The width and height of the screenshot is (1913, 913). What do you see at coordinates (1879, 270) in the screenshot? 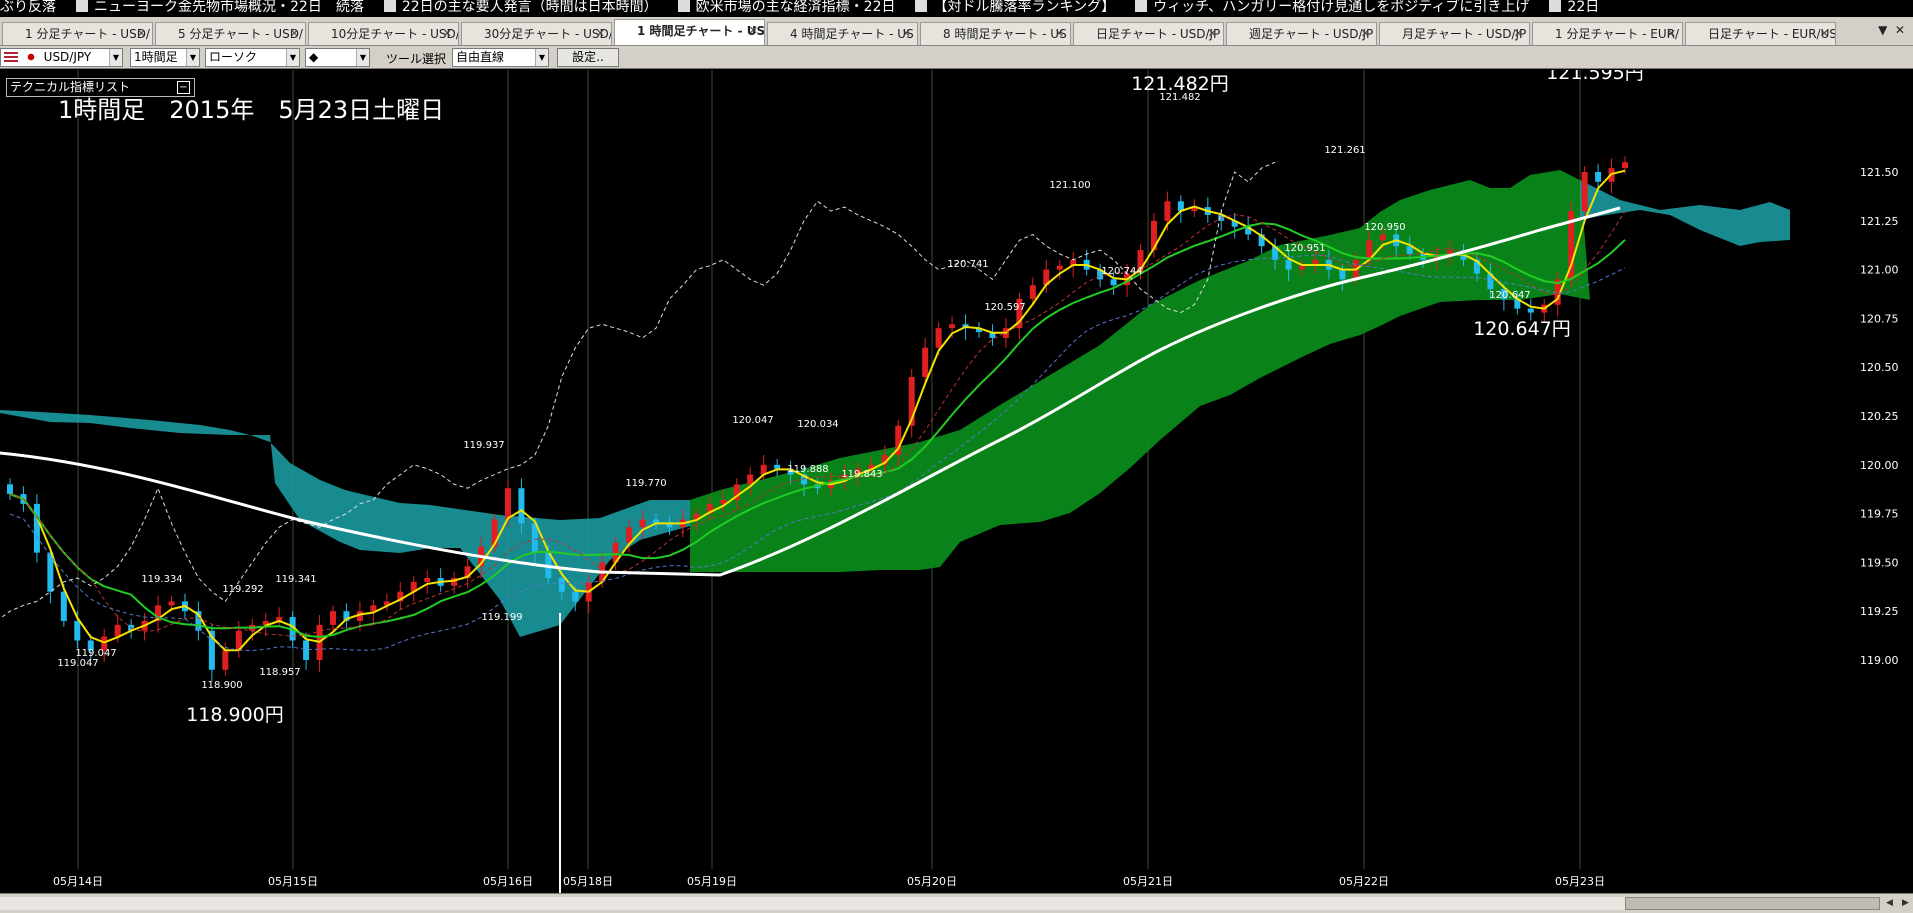
I see `y-tick-label: 121.00` at bounding box center [1879, 270].